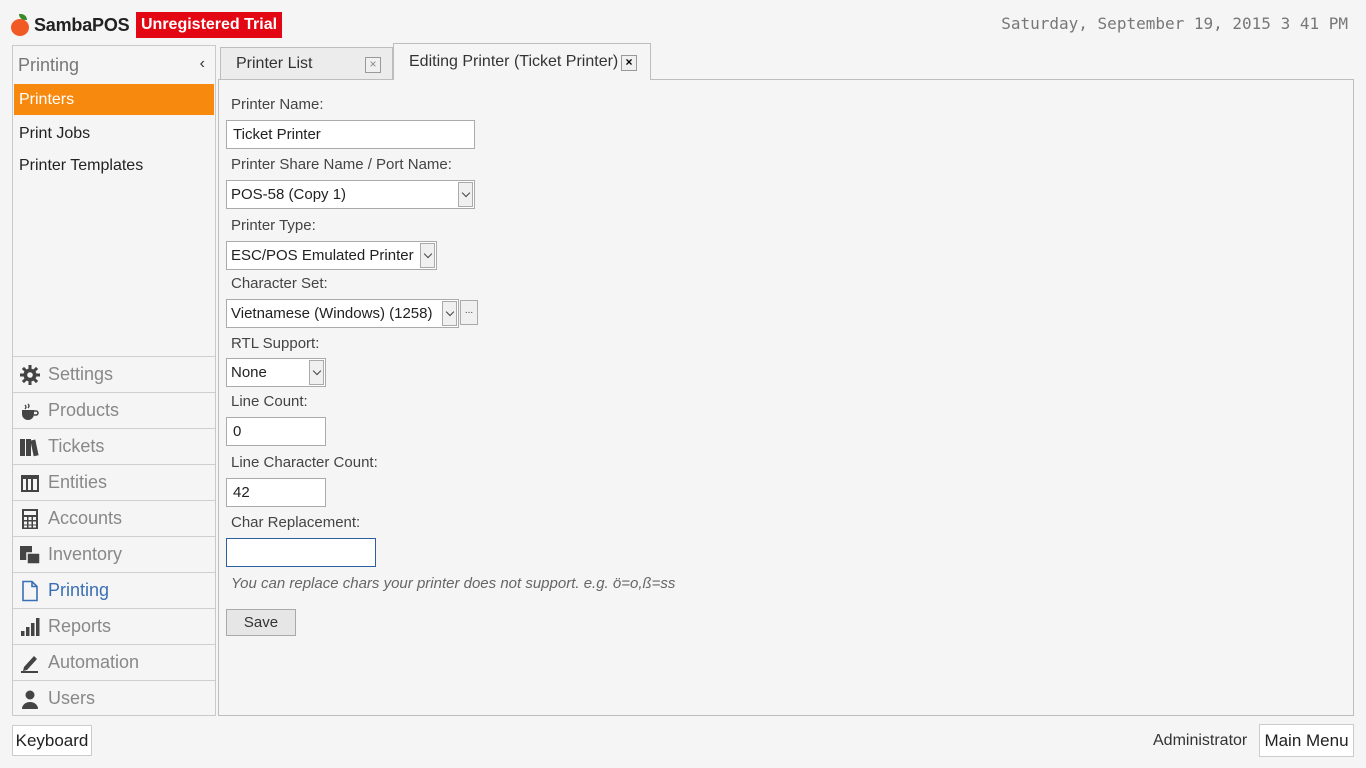 Image resolution: width=1366 pixels, height=768 pixels. I want to click on share-name-select: POS-58 (Copy 1), so click(350, 194).